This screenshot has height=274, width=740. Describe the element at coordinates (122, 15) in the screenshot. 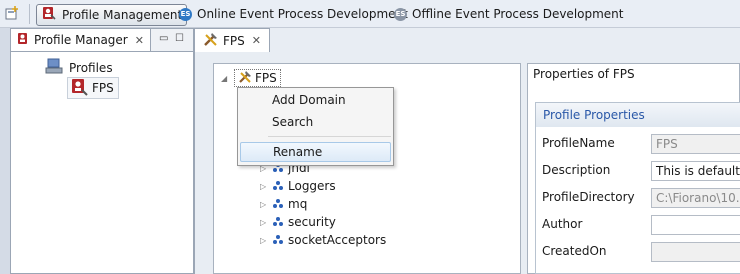

I see `perspective-label: Profile Management` at that location.